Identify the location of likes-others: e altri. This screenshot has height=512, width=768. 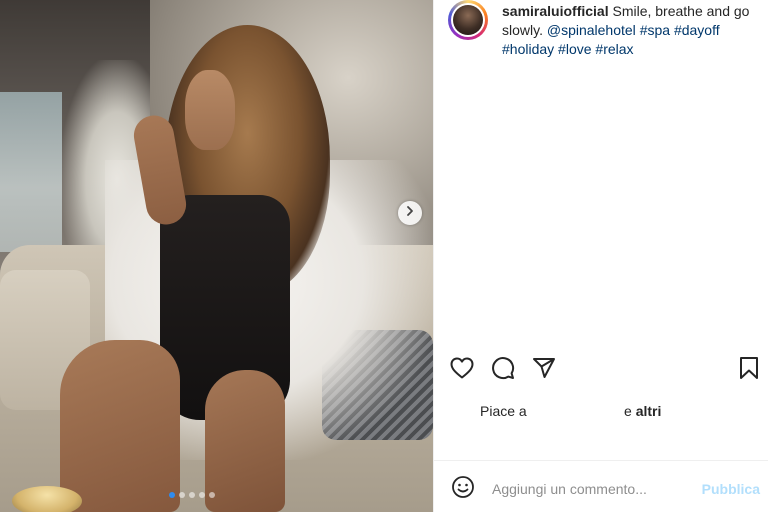
(642, 411).